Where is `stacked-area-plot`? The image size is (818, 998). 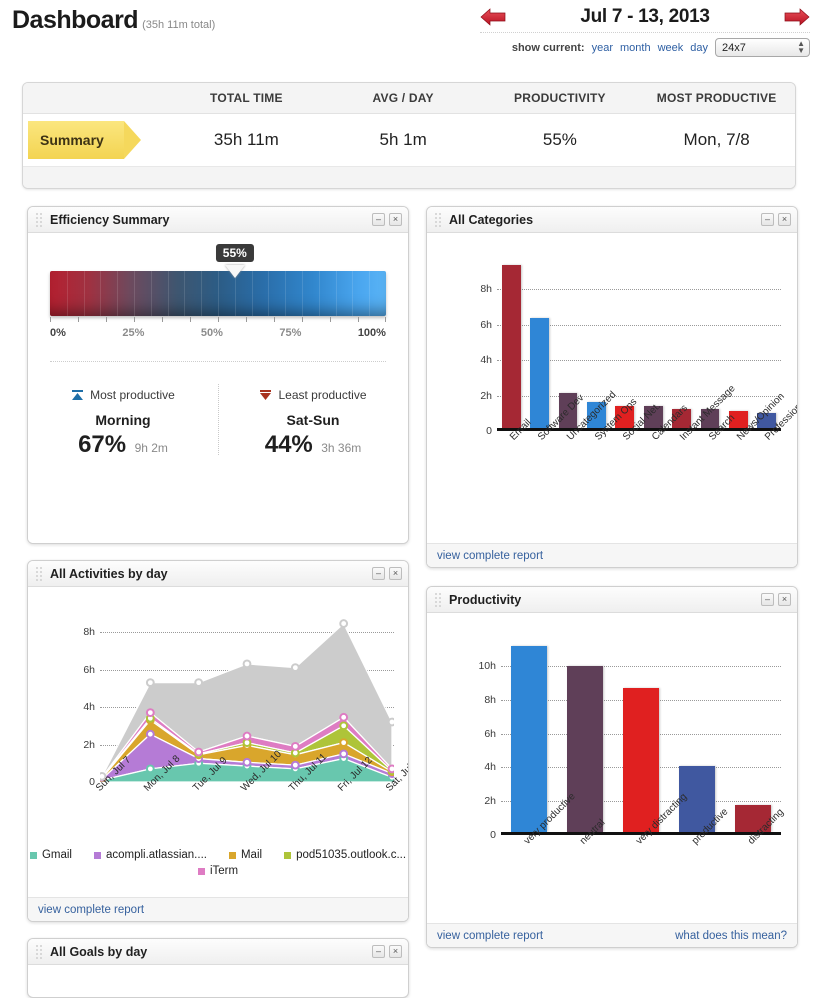 stacked-area-plot is located at coordinates (247, 700).